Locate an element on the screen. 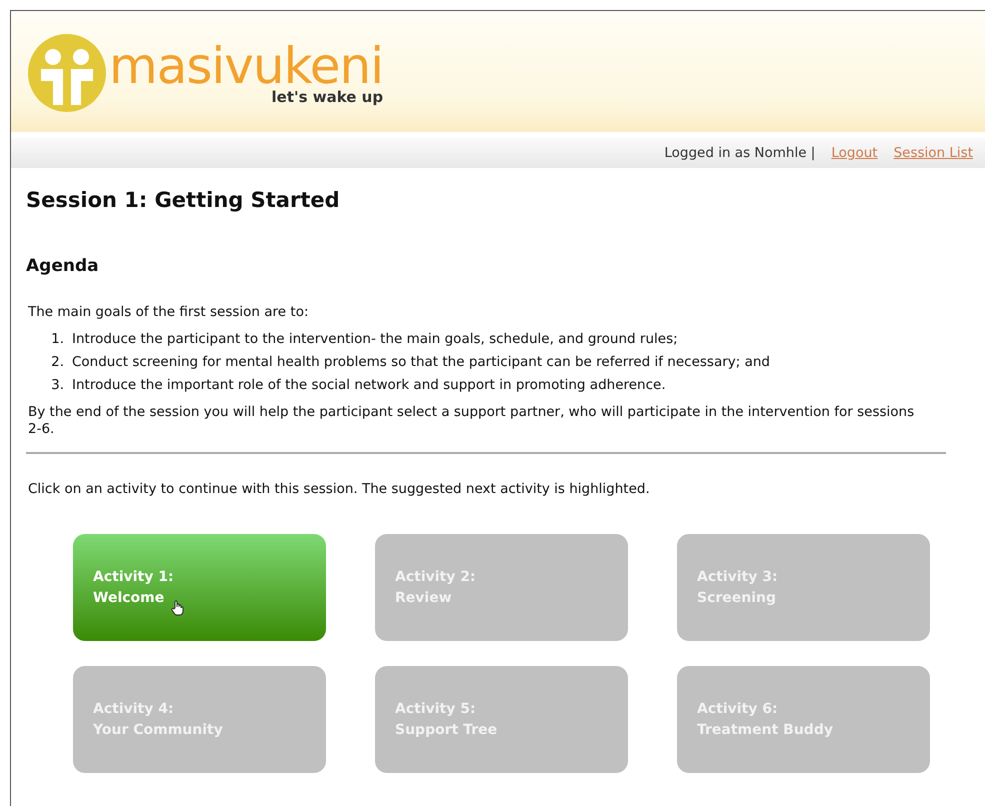 This screenshot has height=806, width=985. list-number: 3. is located at coordinates (57, 385).